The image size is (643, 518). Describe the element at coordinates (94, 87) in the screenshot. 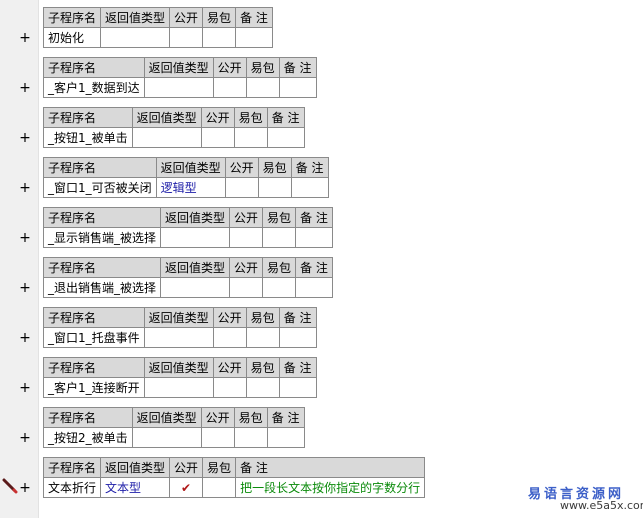

I see `subroutine-name-cell: _客户1_数据到达` at that location.